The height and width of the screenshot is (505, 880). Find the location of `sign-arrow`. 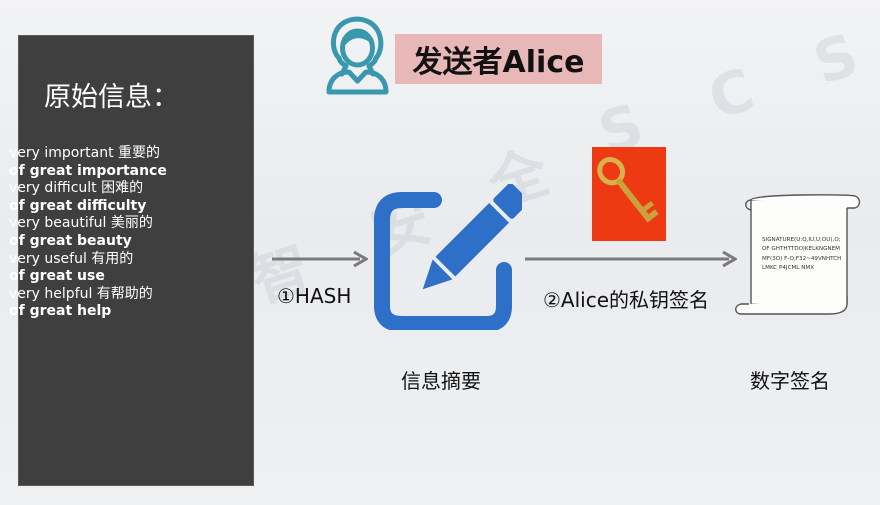

sign-arrow is located at coordinates (631, 259).